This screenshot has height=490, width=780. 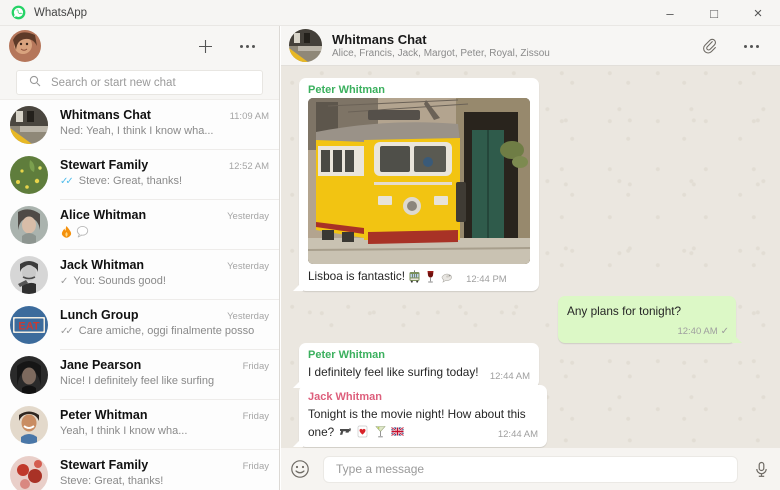 What do you see at coordinates (113, 281) in the screenshot?
I see `chat-preview: ✓ You: Sounds good!` at bounding box center [113, 281].